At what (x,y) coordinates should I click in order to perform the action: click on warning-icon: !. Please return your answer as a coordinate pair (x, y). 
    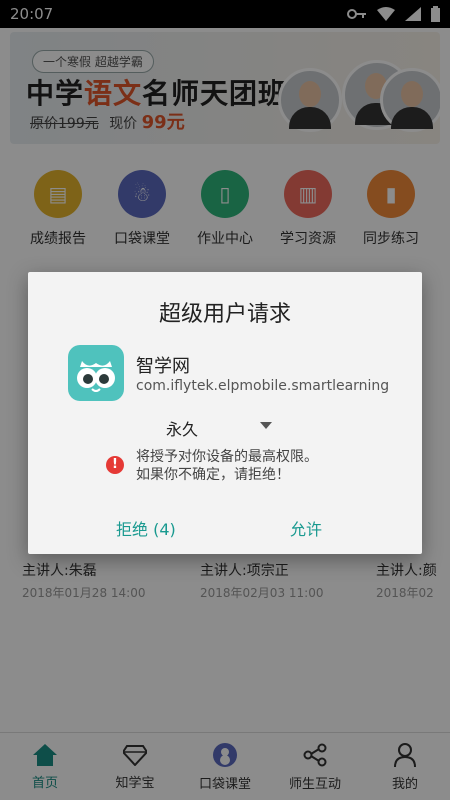
    Looking at the image, I should click on (115, 465).